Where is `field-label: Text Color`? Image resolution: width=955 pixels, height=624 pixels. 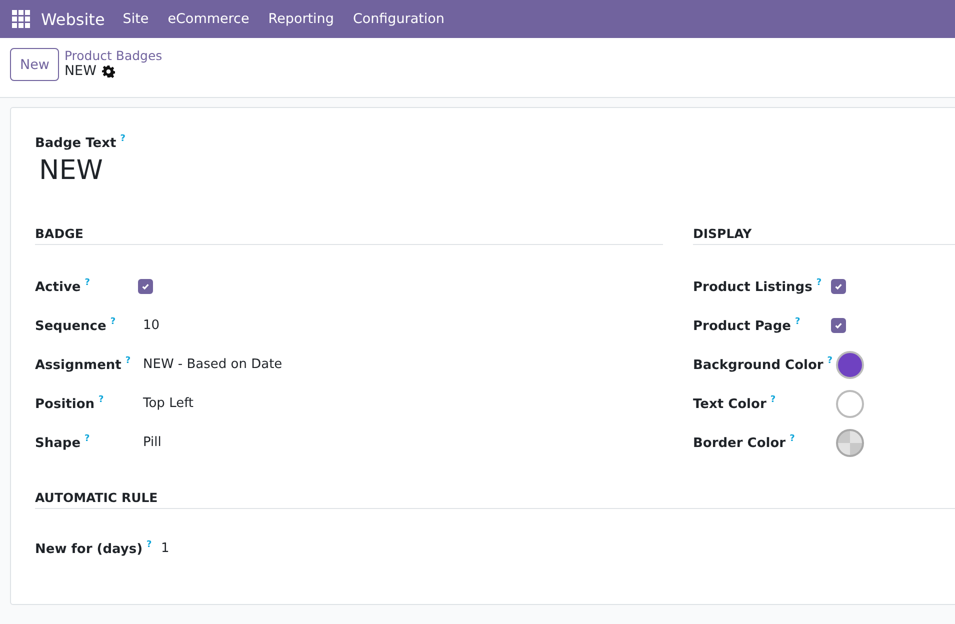 field-label: Text Color is located at coordinates (729, 404).